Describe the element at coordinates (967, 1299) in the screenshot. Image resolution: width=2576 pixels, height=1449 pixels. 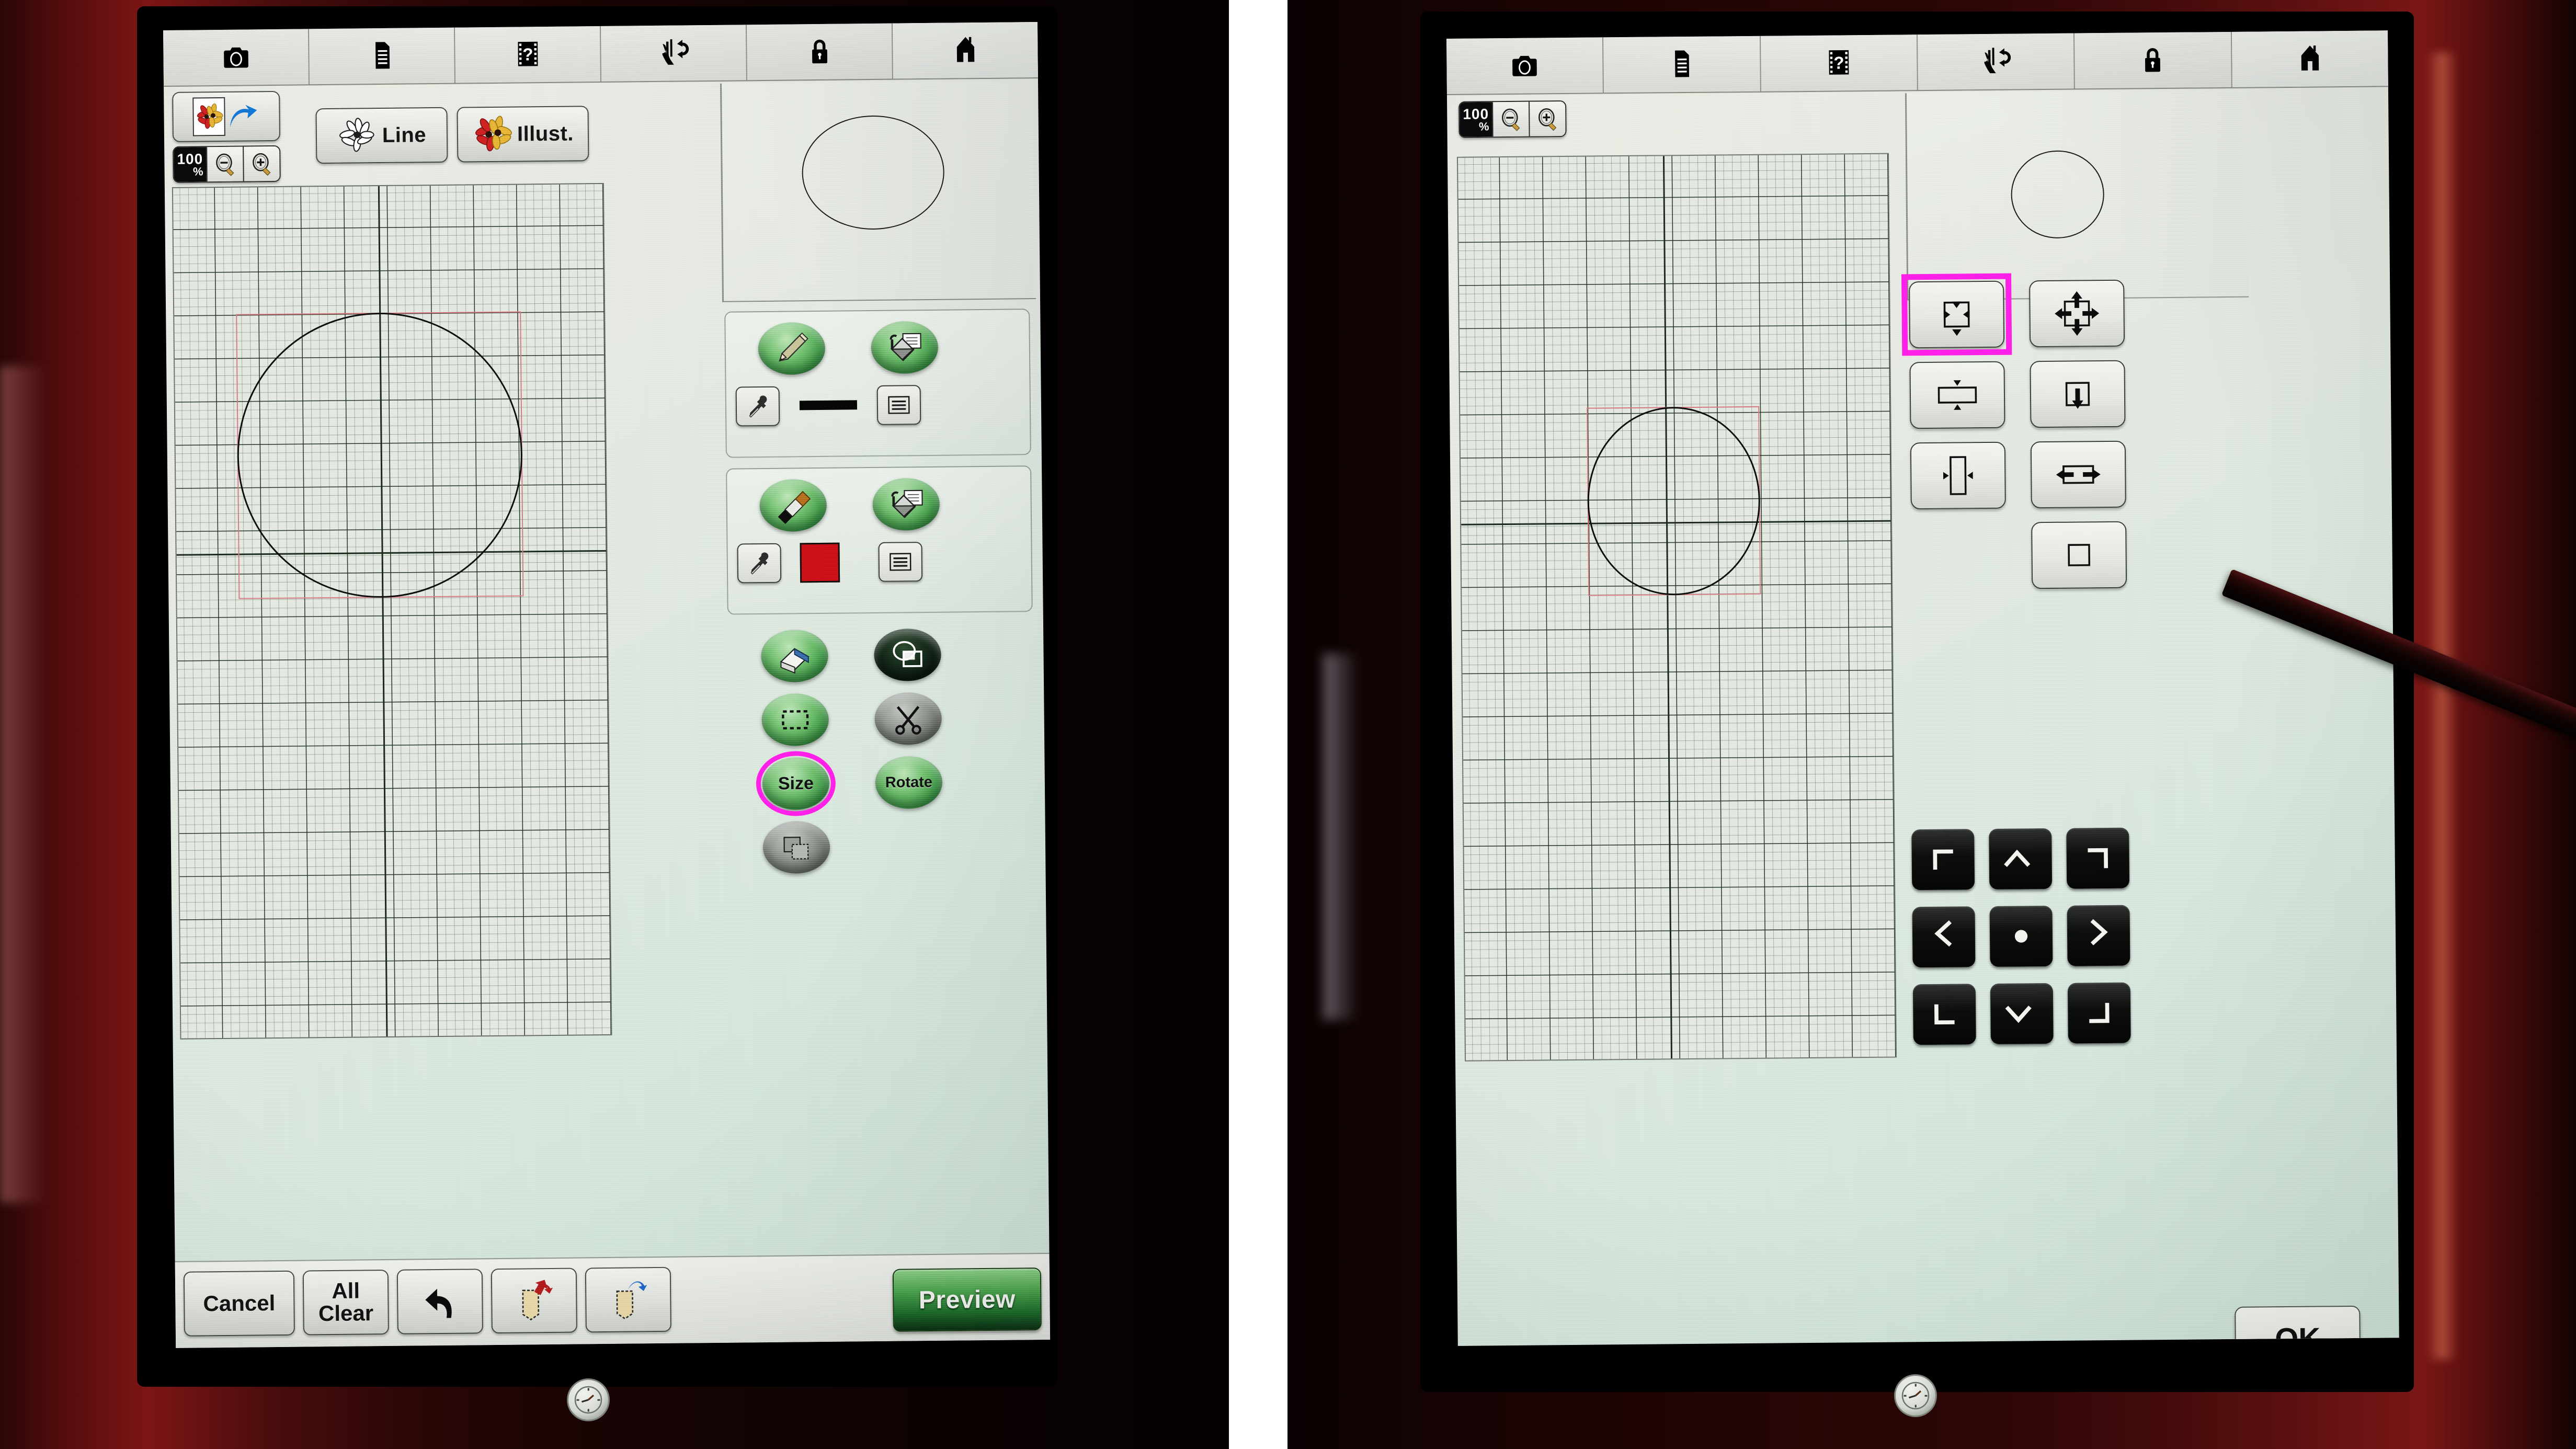
I see `preview-button: Preview` at that location.